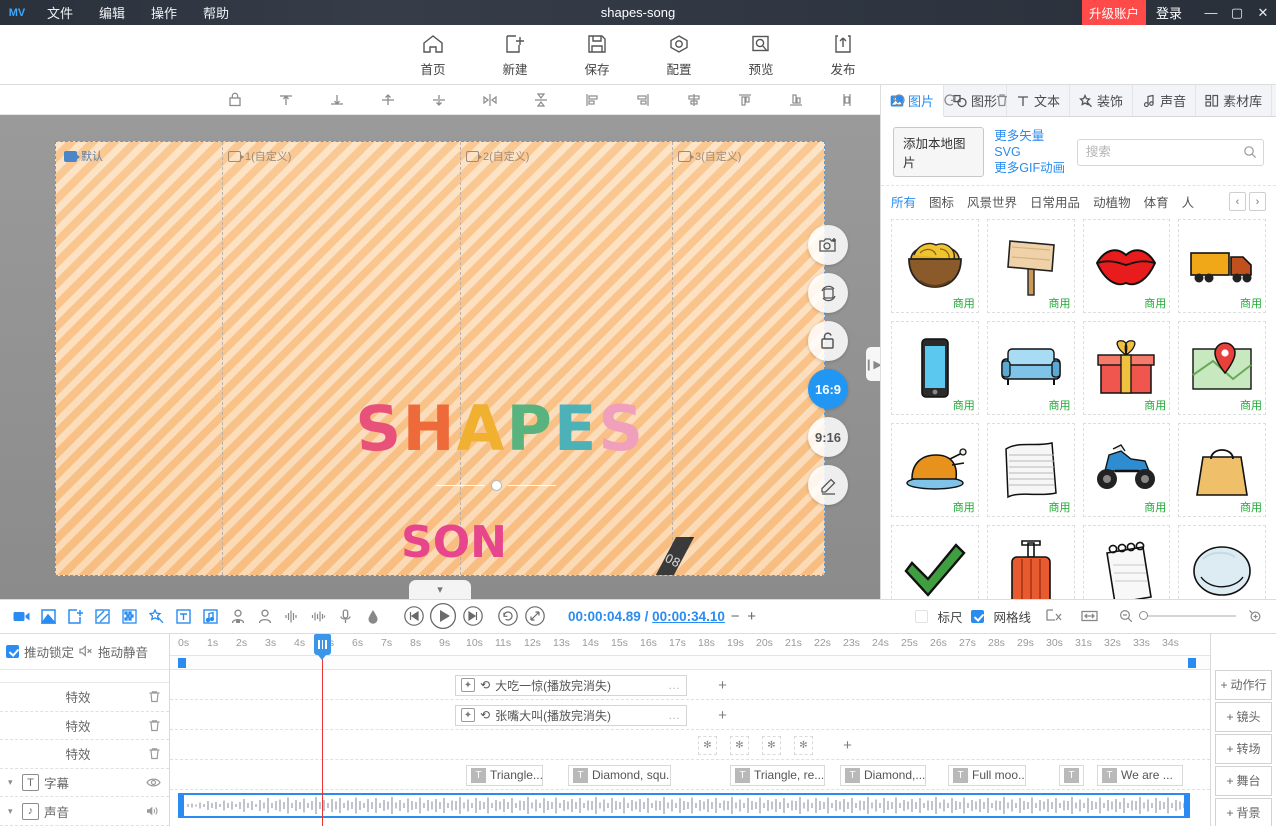 Image resolution: width=1276 pixels, height=826 pixels. Describe the element at coordinates (1125, 616) in the screenshot. I see `zoom-out-icon` at that location.